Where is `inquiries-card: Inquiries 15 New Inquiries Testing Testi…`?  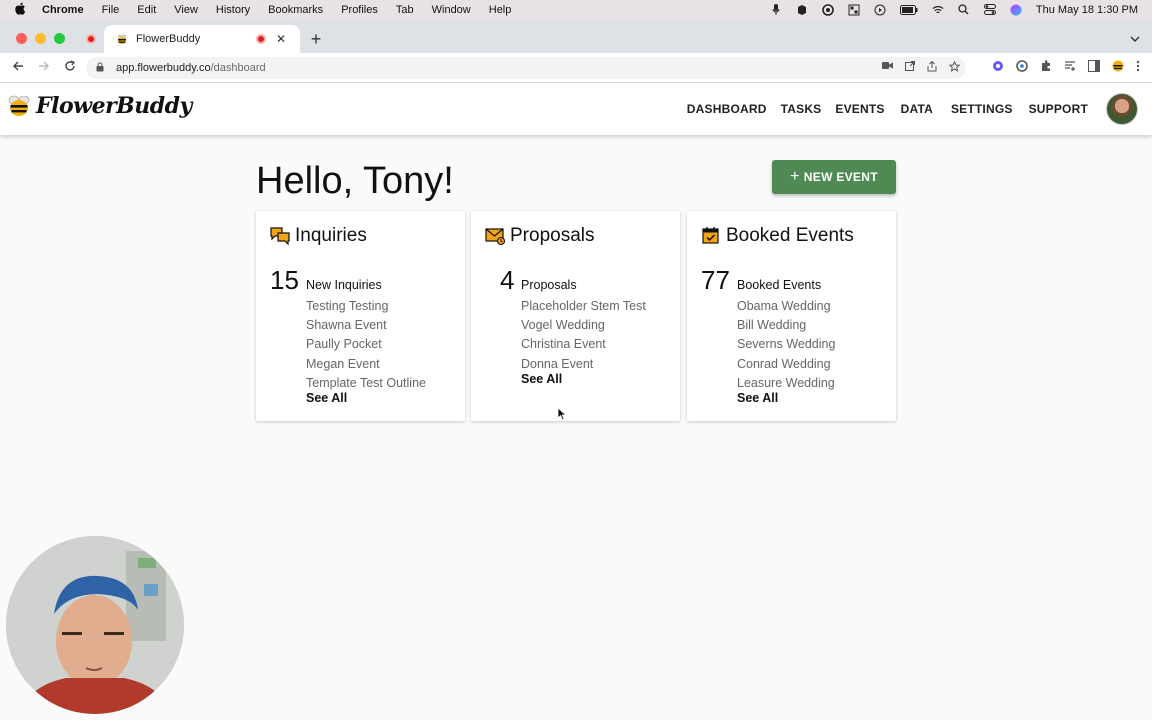
inquiries-card: Inquiries 15 New Inquiries Testing Testi… is located at coordinates (360, 316).